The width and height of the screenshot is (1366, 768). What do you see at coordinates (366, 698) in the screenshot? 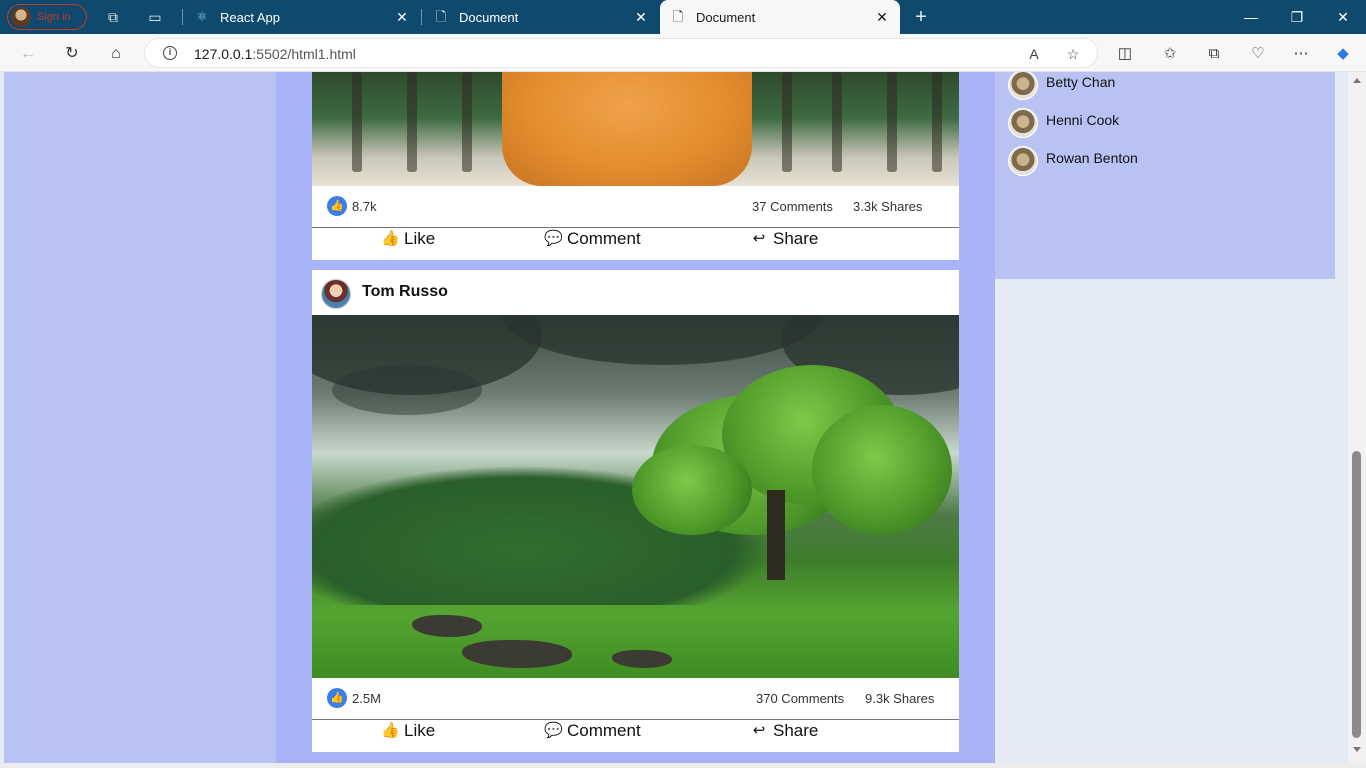
I see `like-count: 2.5M` at bounding box center [366, 698].